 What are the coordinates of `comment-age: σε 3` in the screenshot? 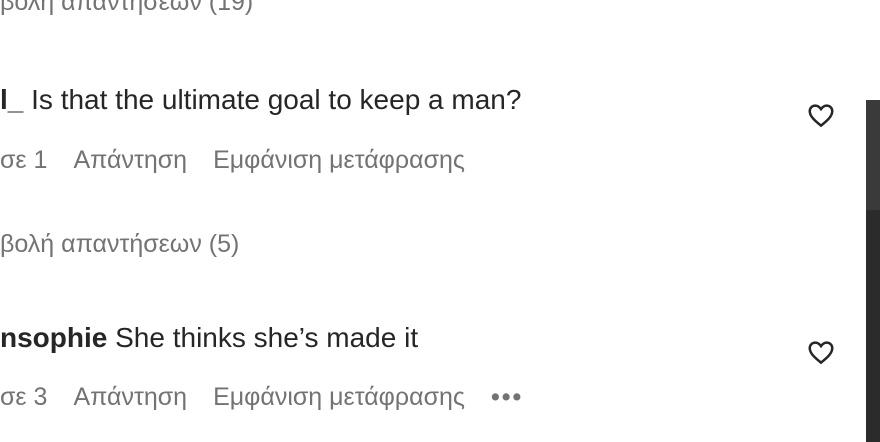 It's located at (24, 397).